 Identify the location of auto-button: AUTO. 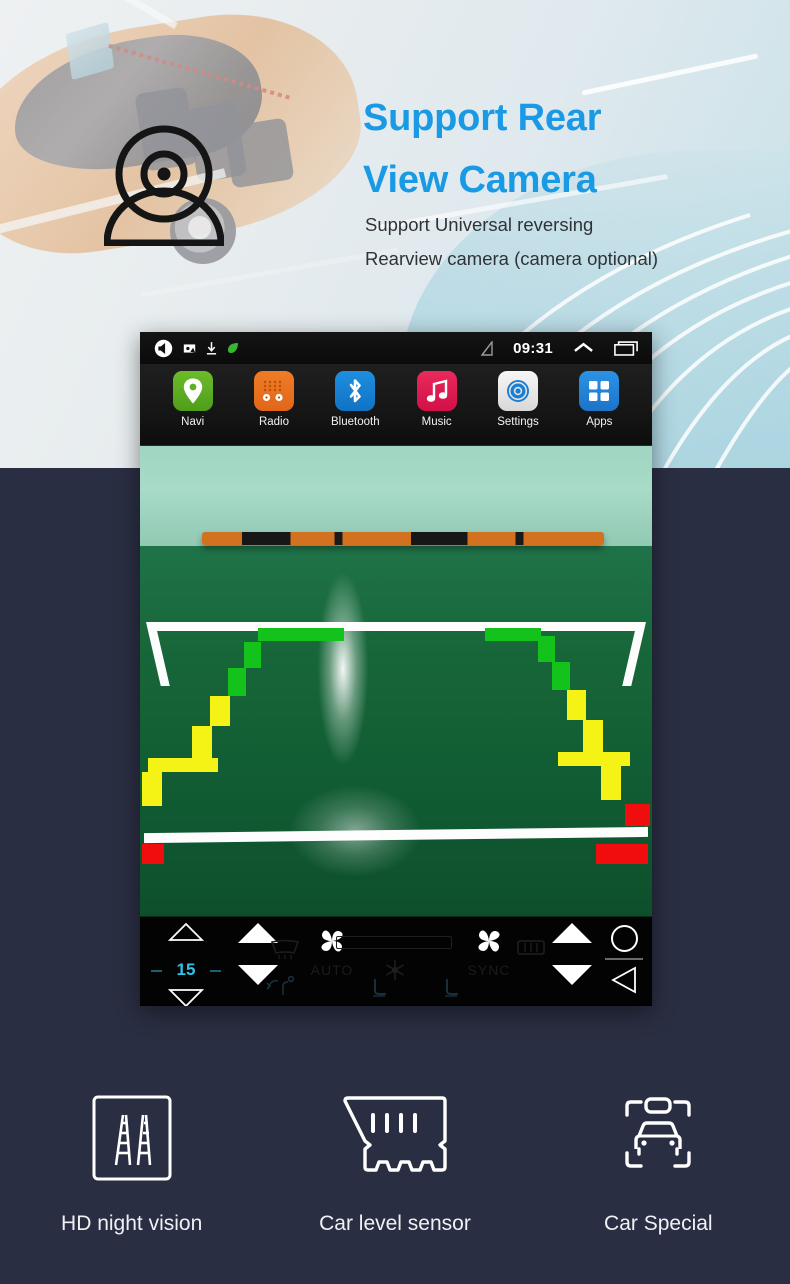
(332, 952).